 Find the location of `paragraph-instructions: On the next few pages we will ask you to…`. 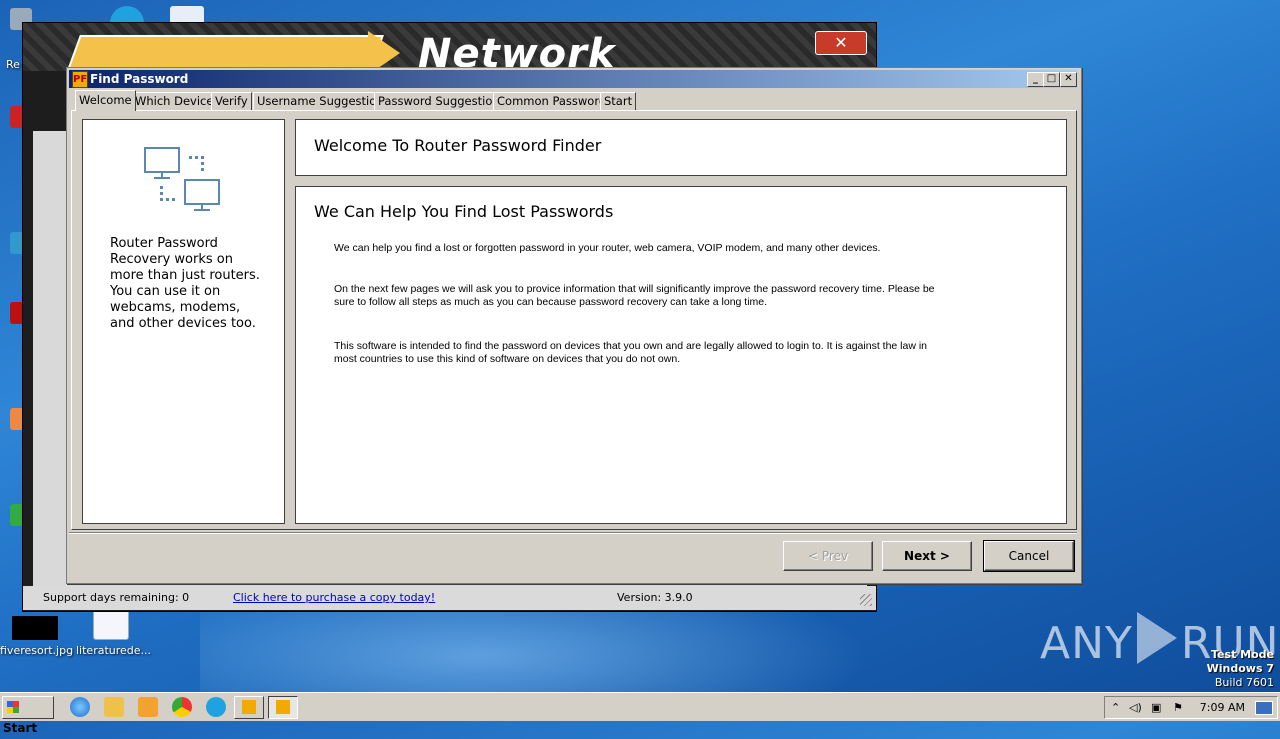

paragraph-instructions: On the next few pages we will ask you to… is located at coordinates (634, 295).